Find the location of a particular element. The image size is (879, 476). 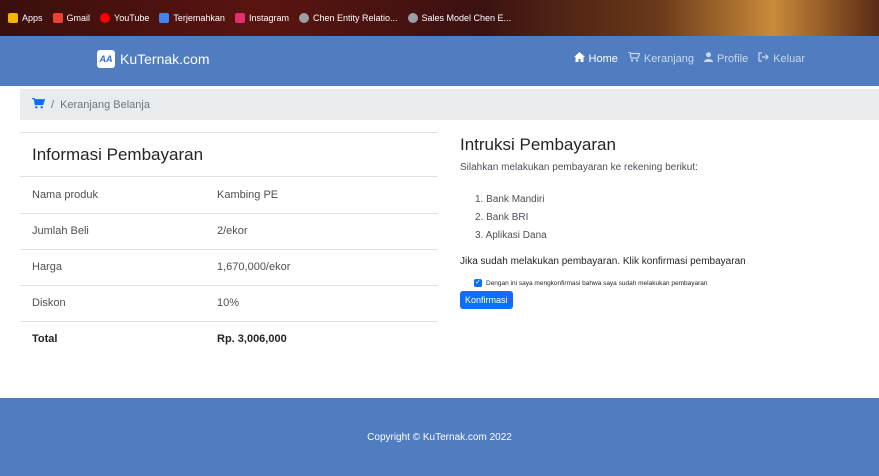

gmail-icon is located at coordinates (57, 18).